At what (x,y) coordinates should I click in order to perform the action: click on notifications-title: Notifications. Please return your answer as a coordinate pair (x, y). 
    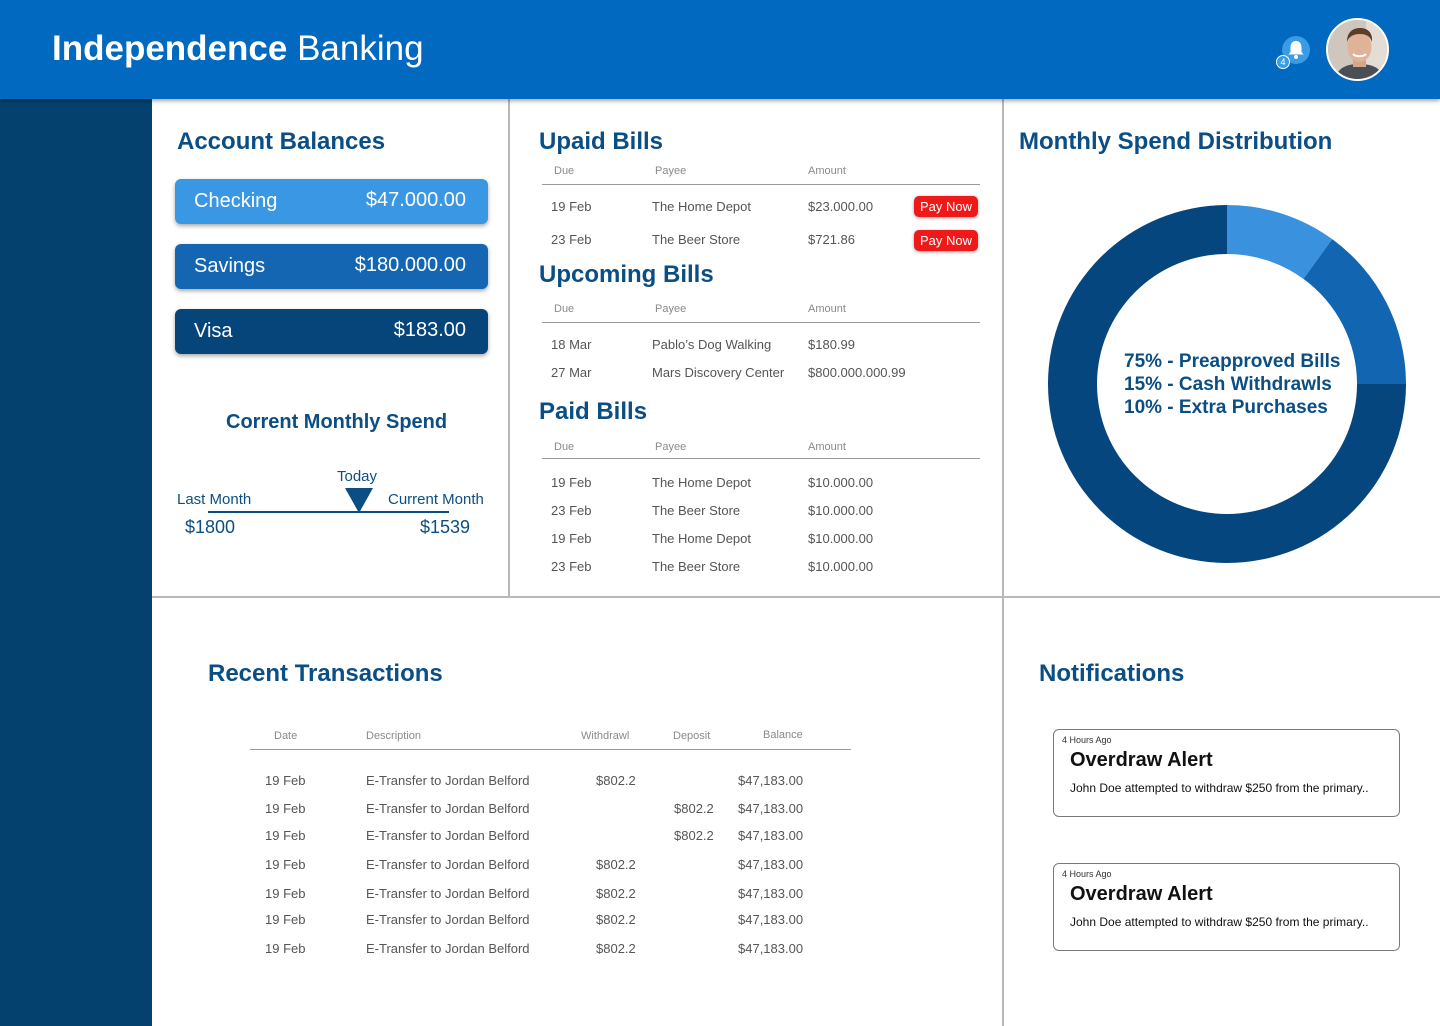
    Looking at the image, I should click on (1112, 673).